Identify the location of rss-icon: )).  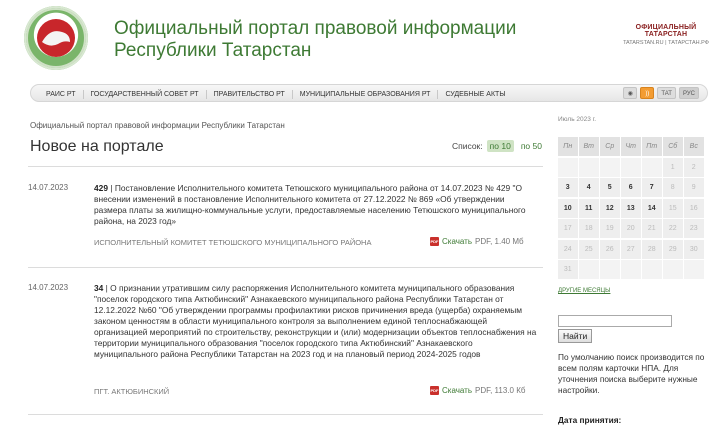
(647, 93).